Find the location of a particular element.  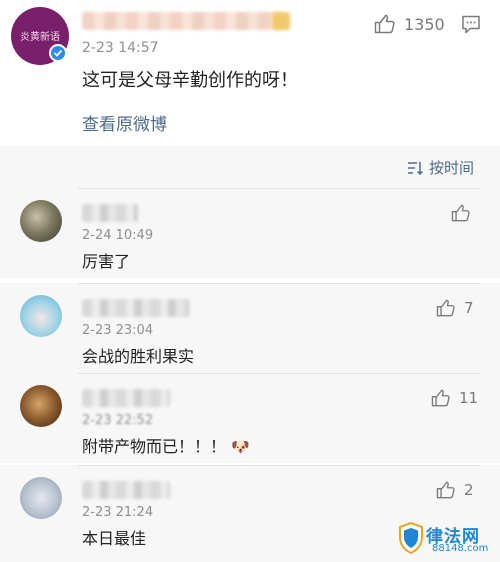

reply-text: 厉害了 is located at coordinates (106, 261).